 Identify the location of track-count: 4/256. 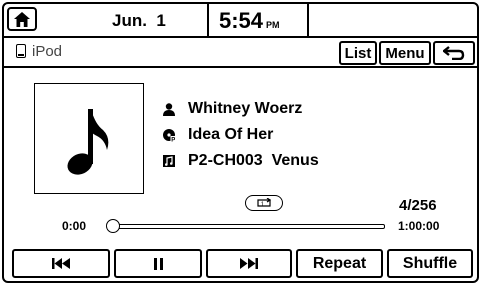
(418, 205).